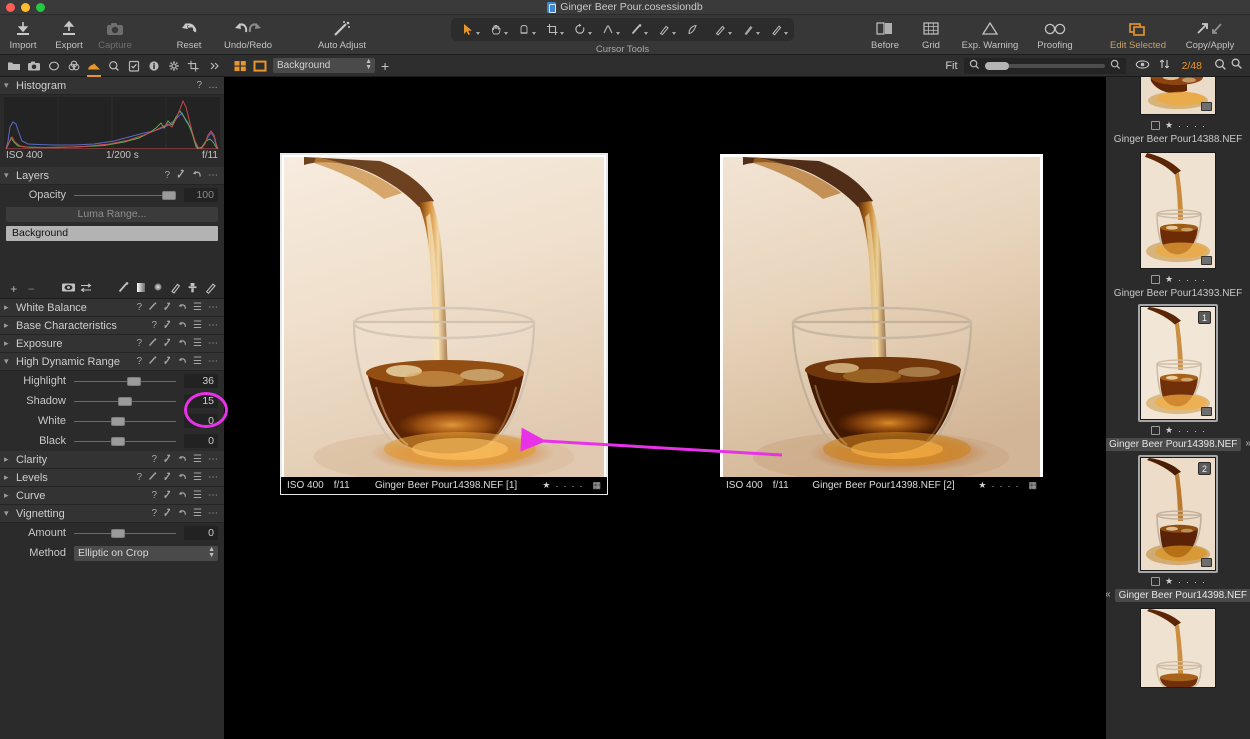  I want to click on highlight-value: 36, so click(201, 381).